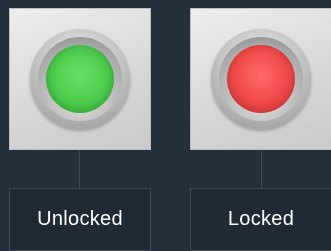  Describe the element at coordinates (79, 169) in the screenshot. I see `connector-line-unlocked` at that location.